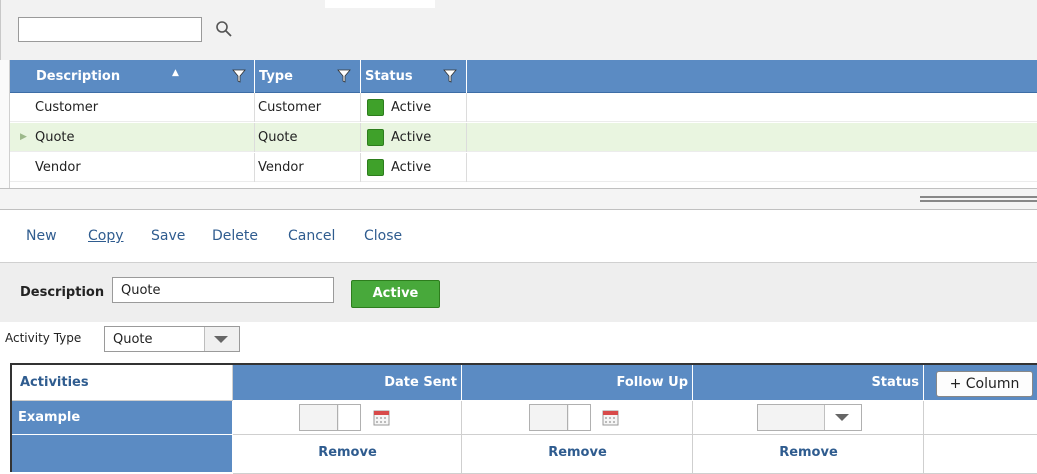 This screenshot has height=474, width=1037. What do you see at coordinates (308, 76) in the screenshot?
I see `column-header-type: Type` at bounding box center [308, 76].